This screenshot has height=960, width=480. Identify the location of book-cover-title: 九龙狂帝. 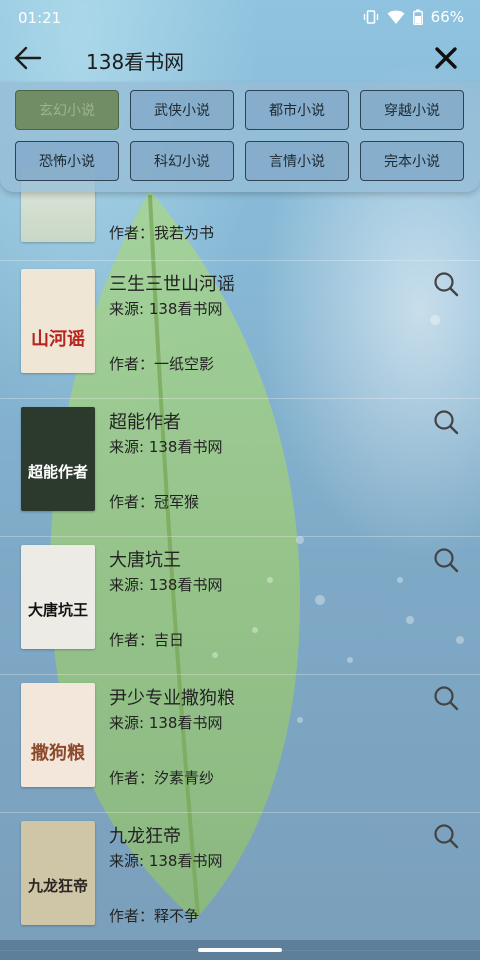
(57, 886).